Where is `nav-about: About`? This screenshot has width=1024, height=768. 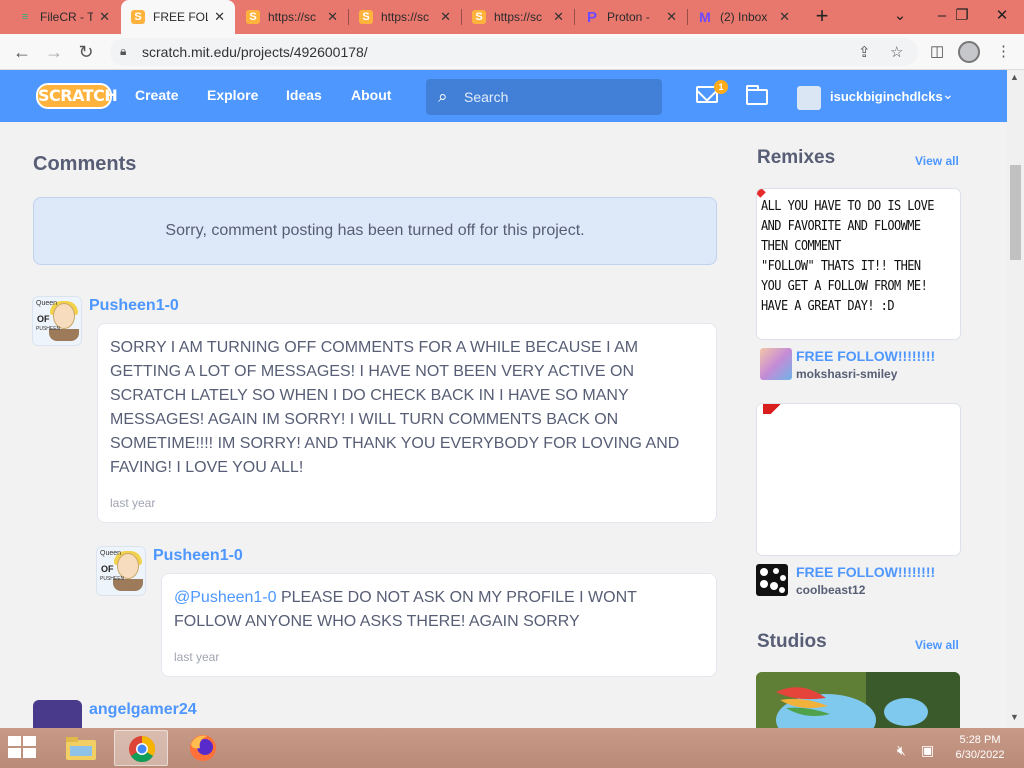
nav-about: About is located at coordinates (371, 95).